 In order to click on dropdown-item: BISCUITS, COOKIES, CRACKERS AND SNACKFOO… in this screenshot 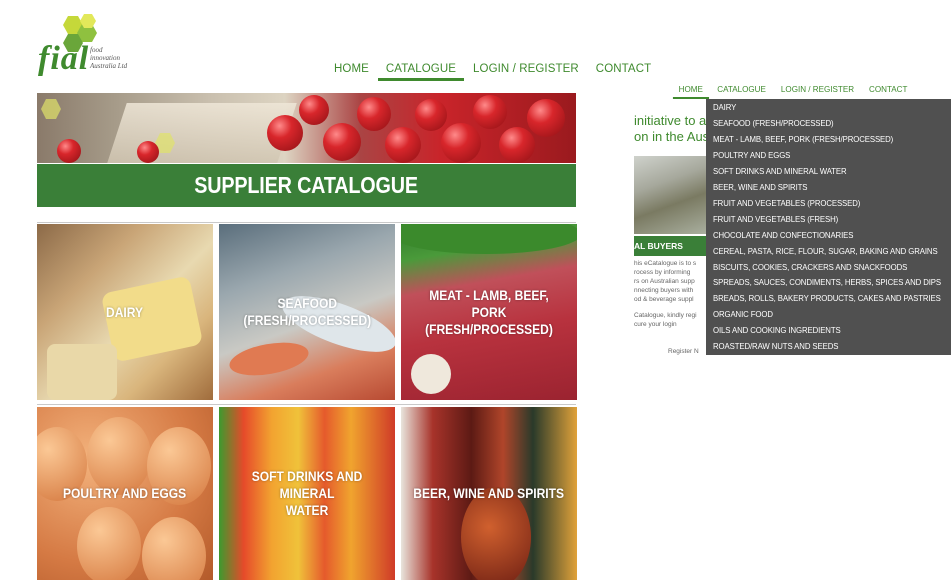, I will do `click(828, 268)`.